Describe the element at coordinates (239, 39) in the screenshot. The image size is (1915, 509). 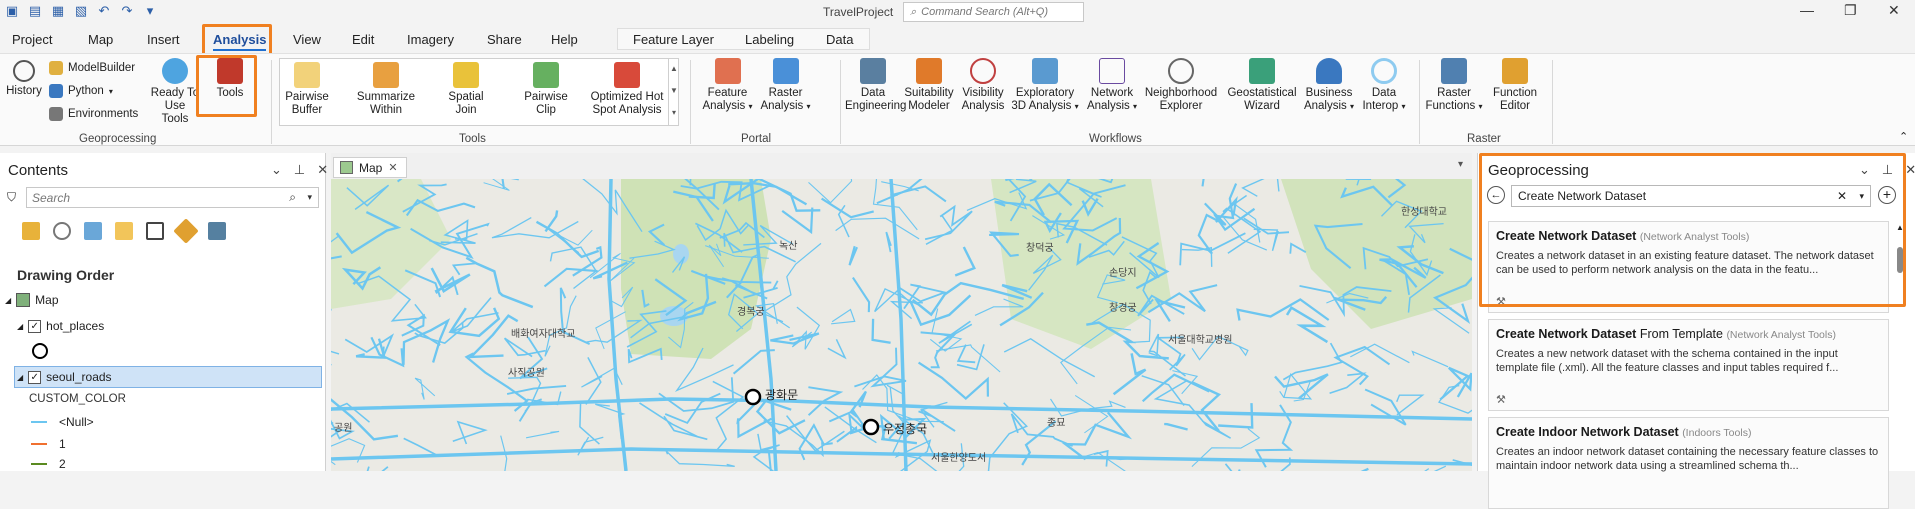
I see `tab-analysis: Analysis` at that location.